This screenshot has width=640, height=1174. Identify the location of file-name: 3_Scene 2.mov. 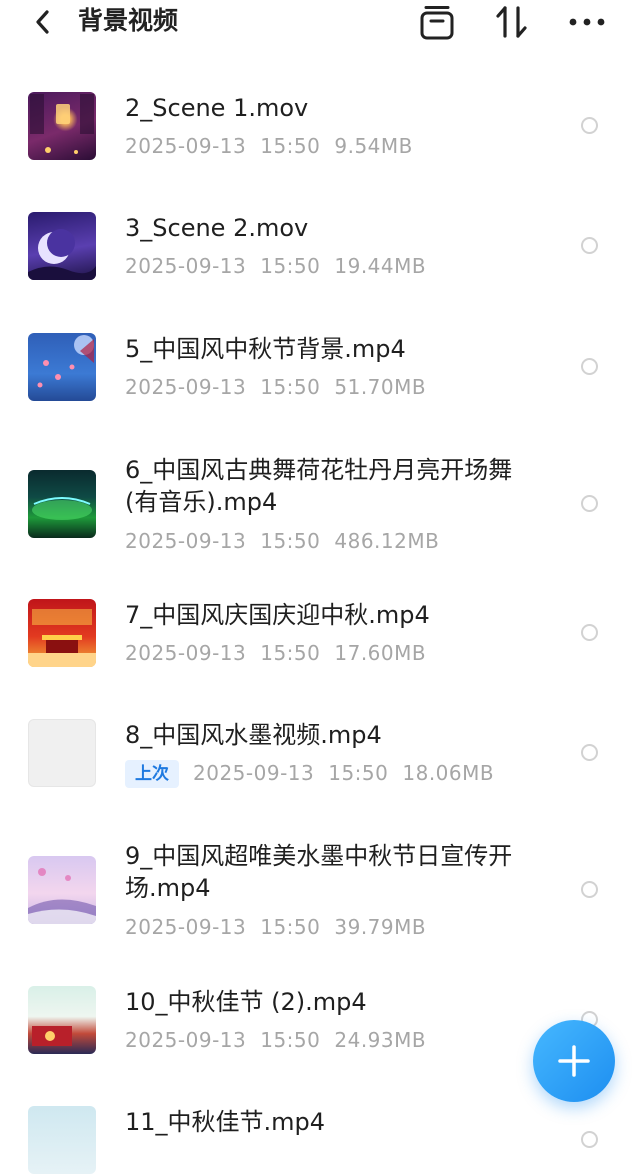
(217, 228).